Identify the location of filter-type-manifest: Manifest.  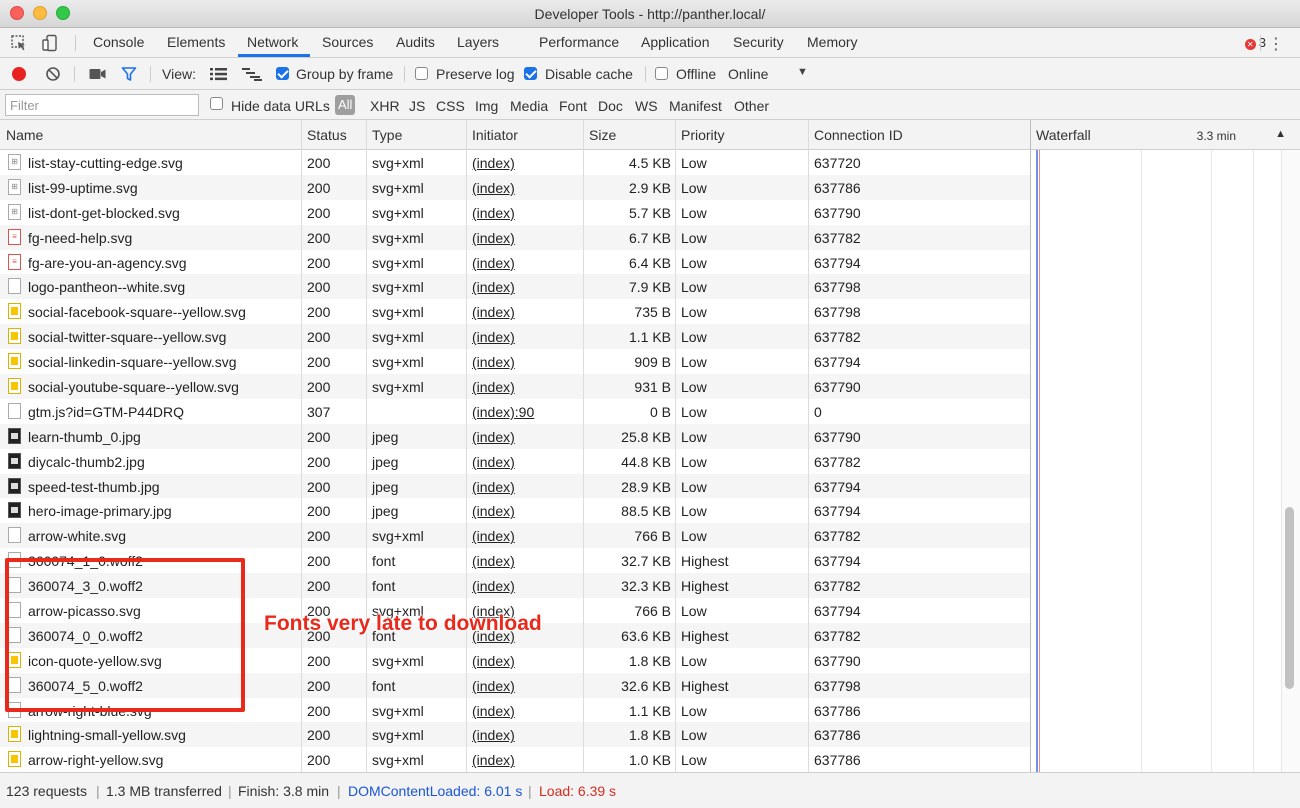
(695, 106).